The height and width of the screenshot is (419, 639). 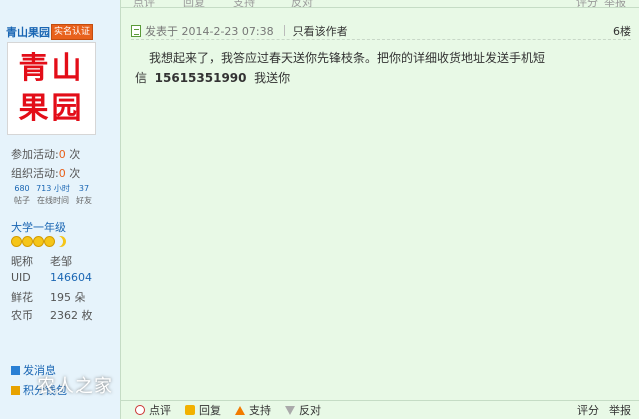 I want to click on only-author-link: 只看该作者, so click(x=320, y=31).